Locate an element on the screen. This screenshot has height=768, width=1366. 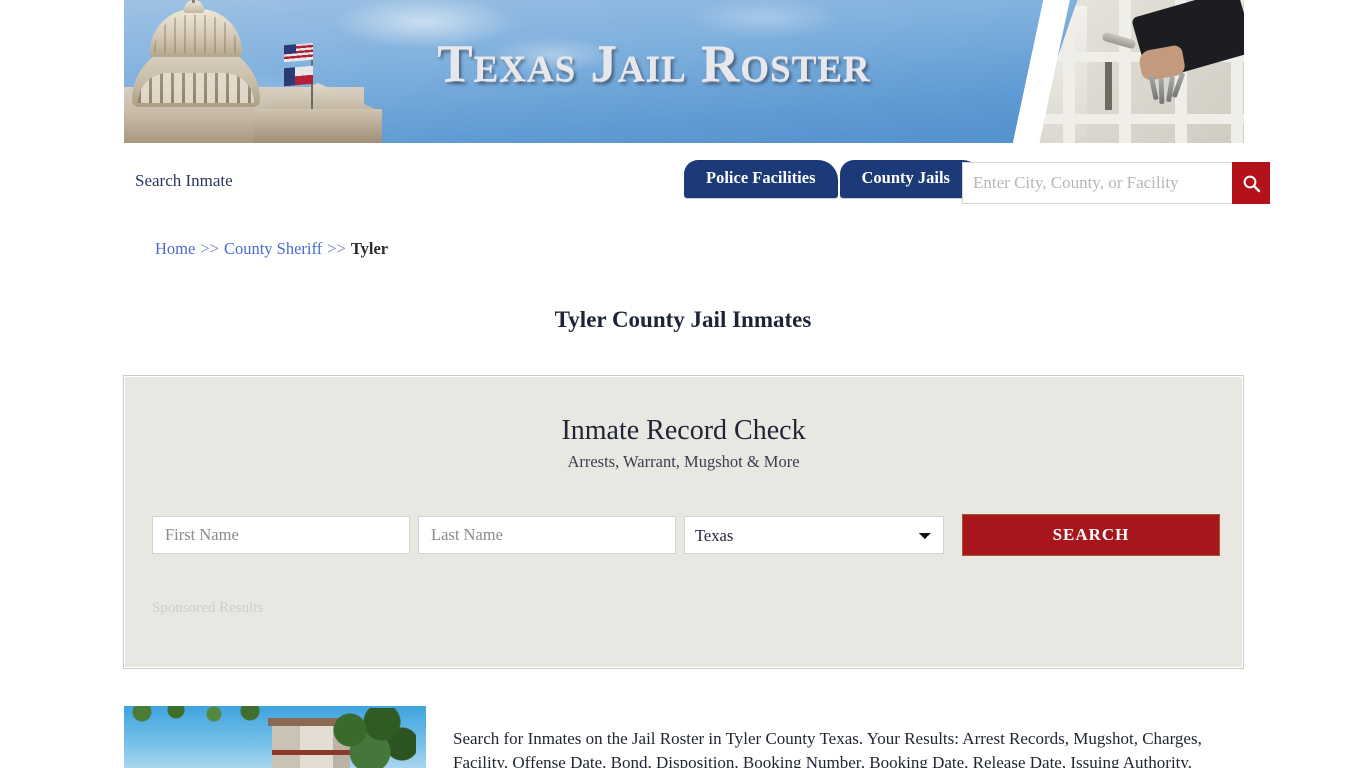
first-name-input is located at coordinates (281, 535).